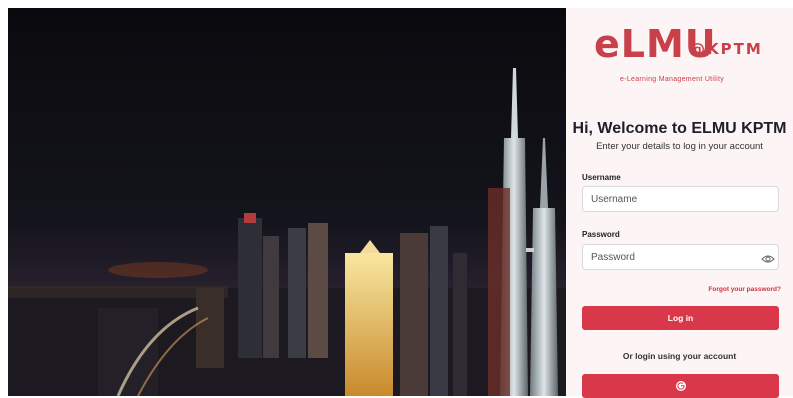  I want to click on elmu-logo: eLMU @KPTM e-Learning Management Utility, so click(689, 54).